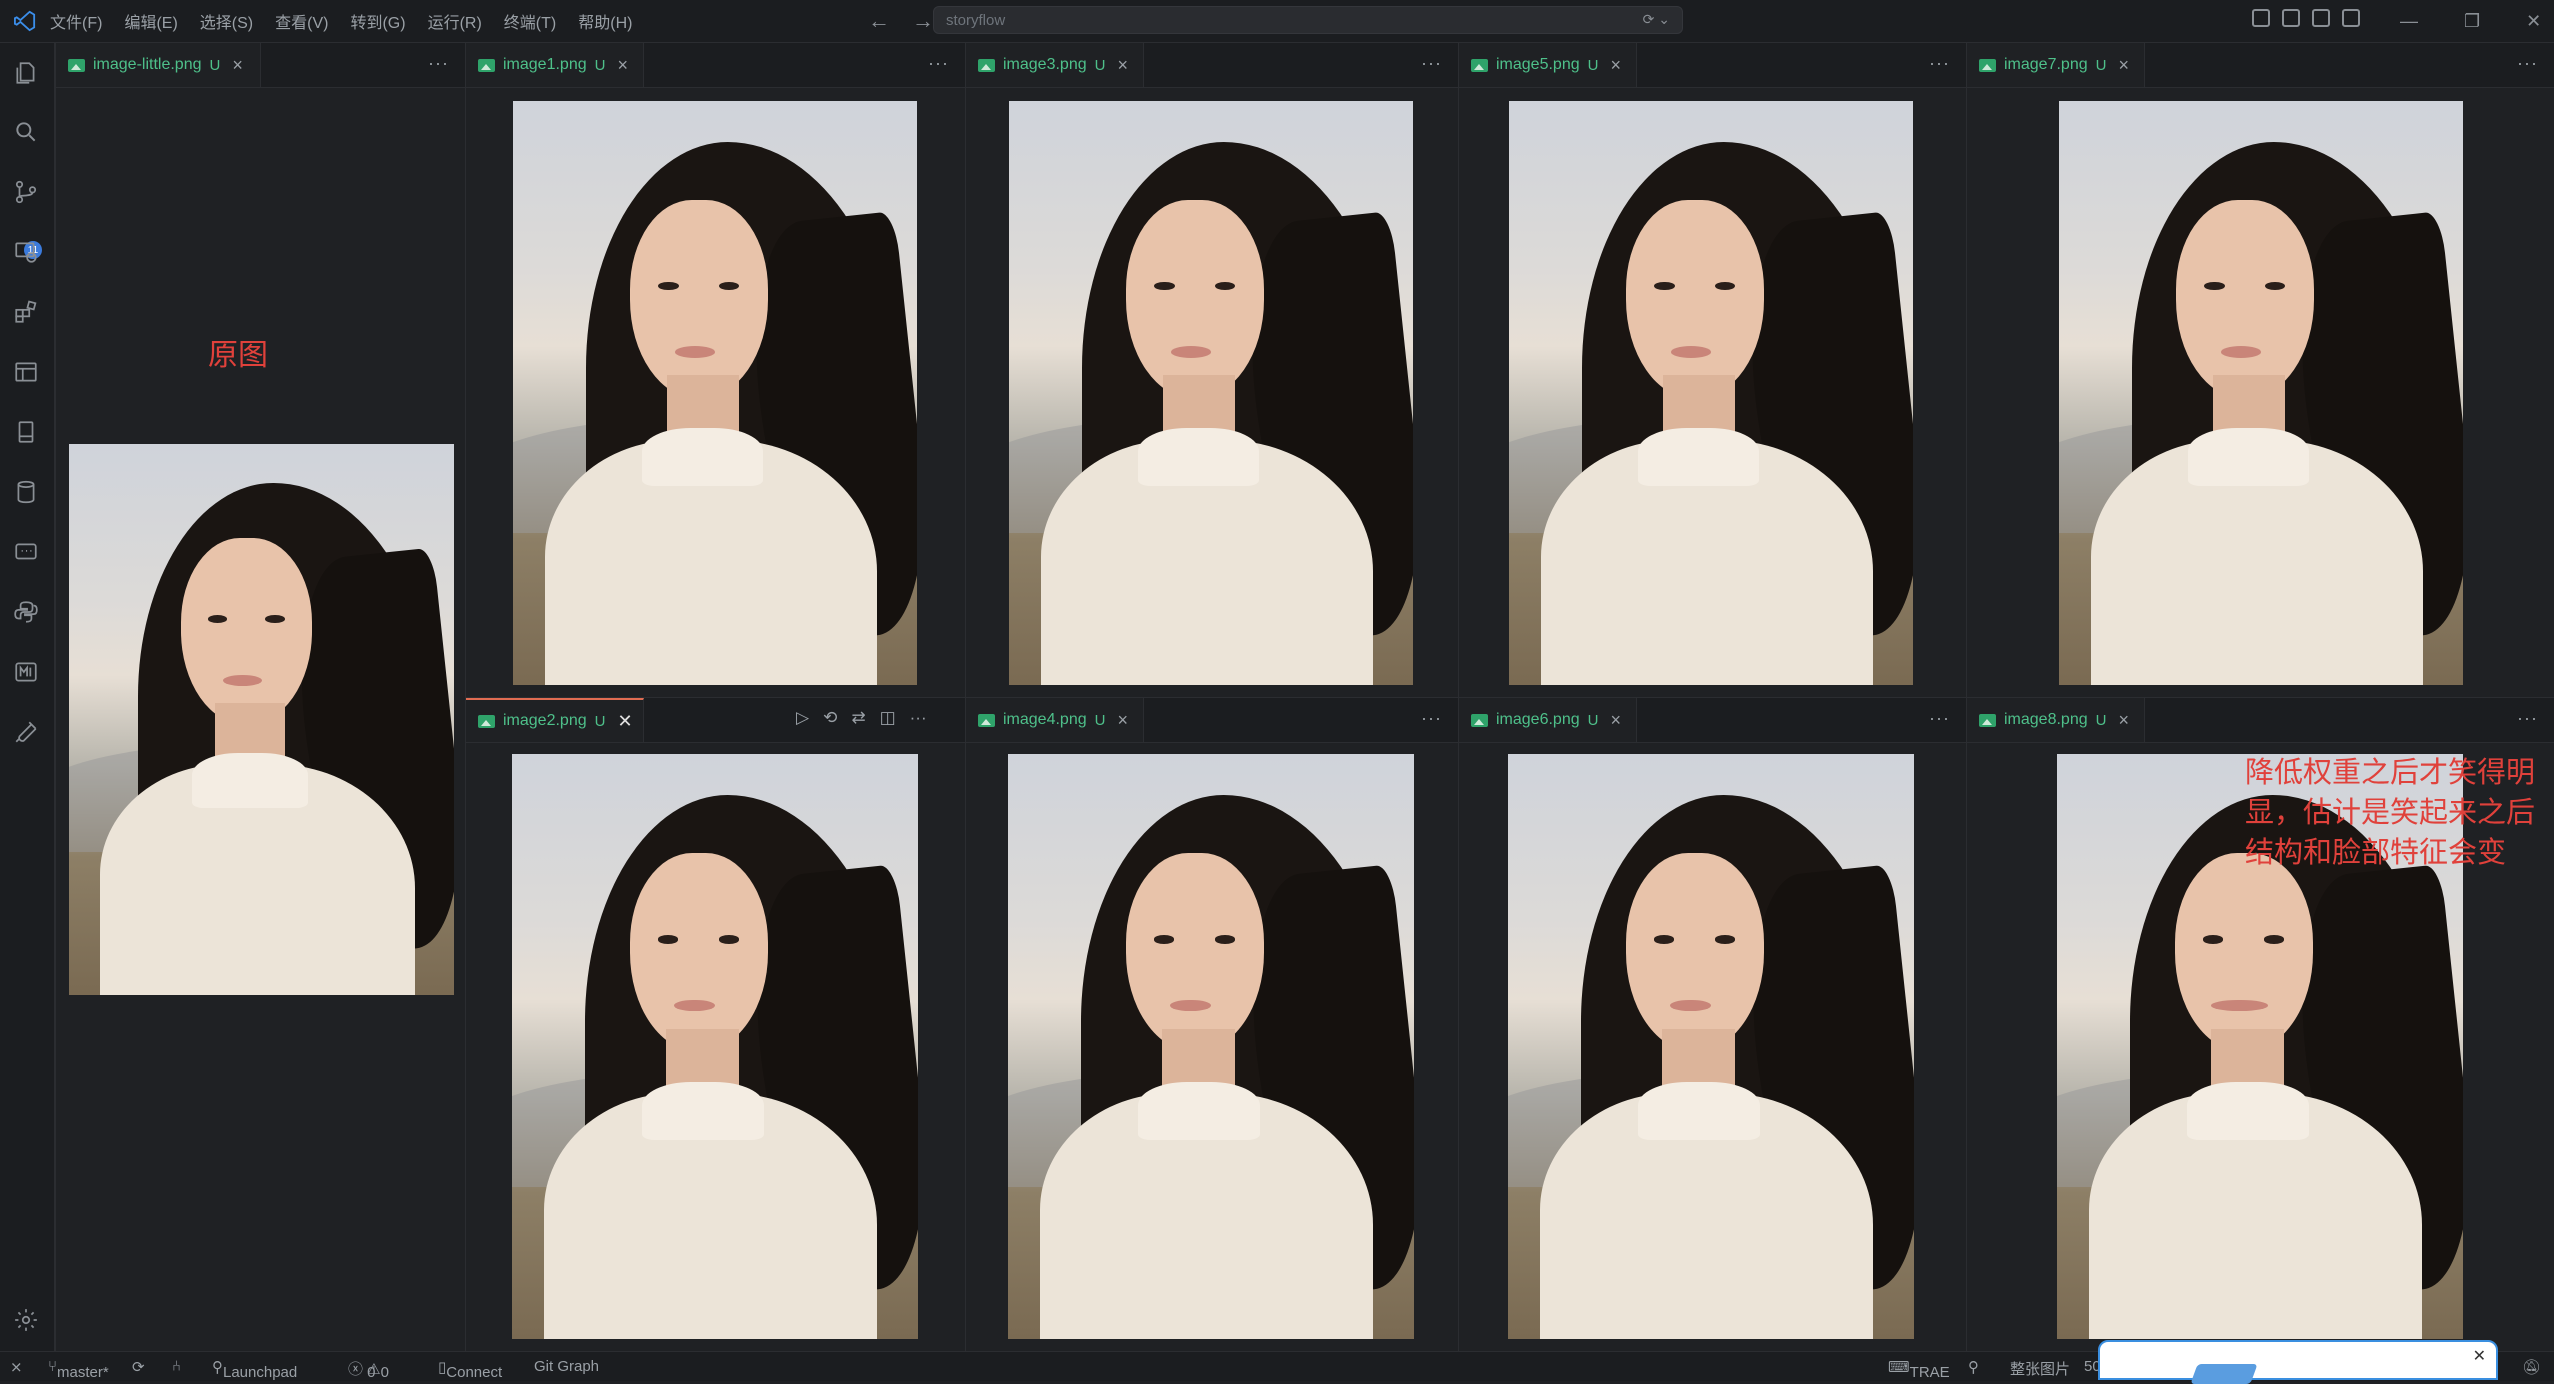 The image size is (2554, 1384). What do you see at coordinates (858, 718) in the screenshot?
I see `compare-icon: ⇄` at bounding box center [858, 718].